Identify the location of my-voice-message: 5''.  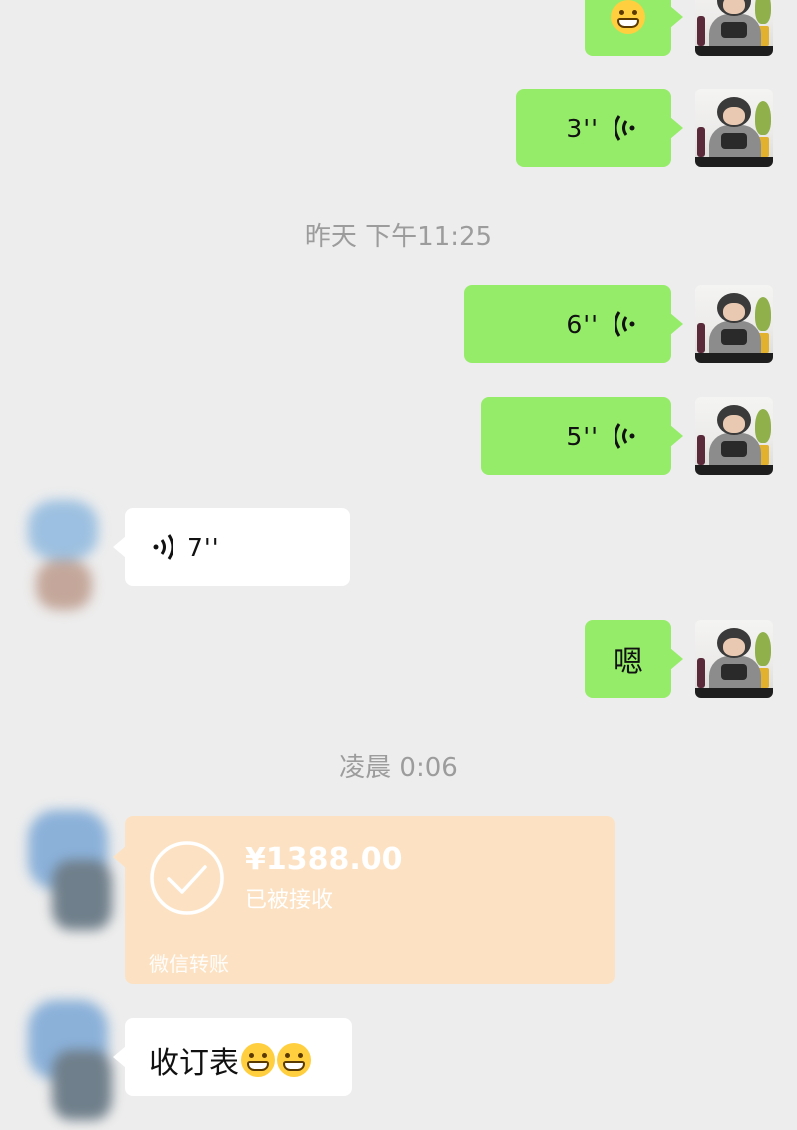
(582, 436).